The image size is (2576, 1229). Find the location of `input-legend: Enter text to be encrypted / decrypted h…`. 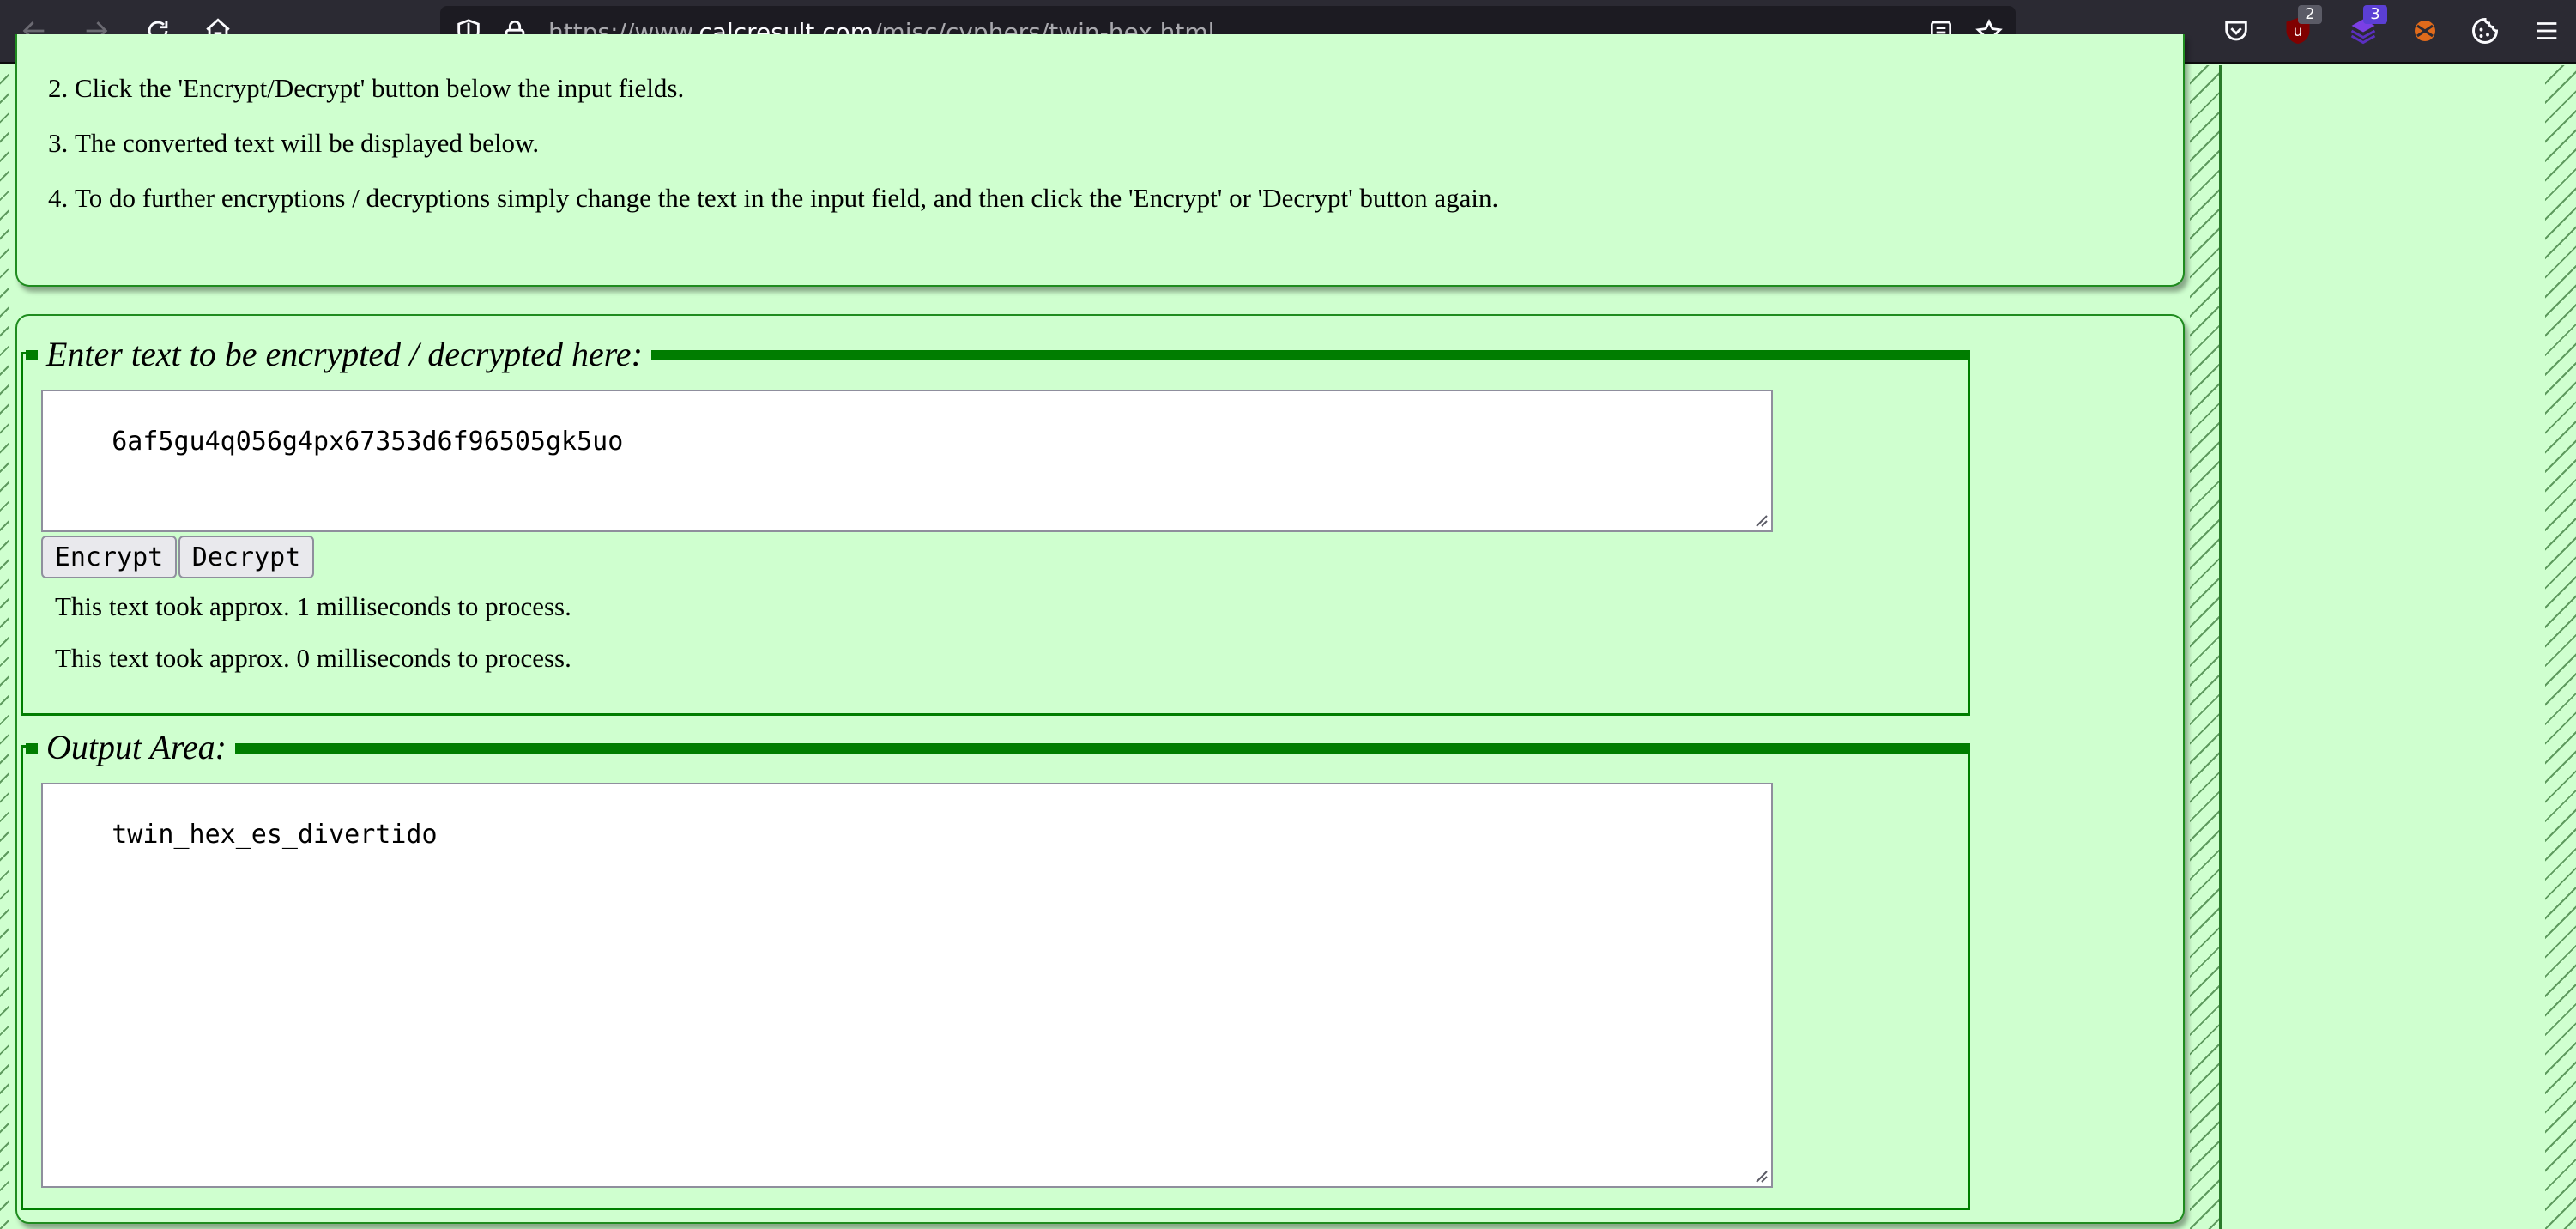

input-legend: Enter text to be encrypted / decrypted h… is located at coordinates (344, 354).